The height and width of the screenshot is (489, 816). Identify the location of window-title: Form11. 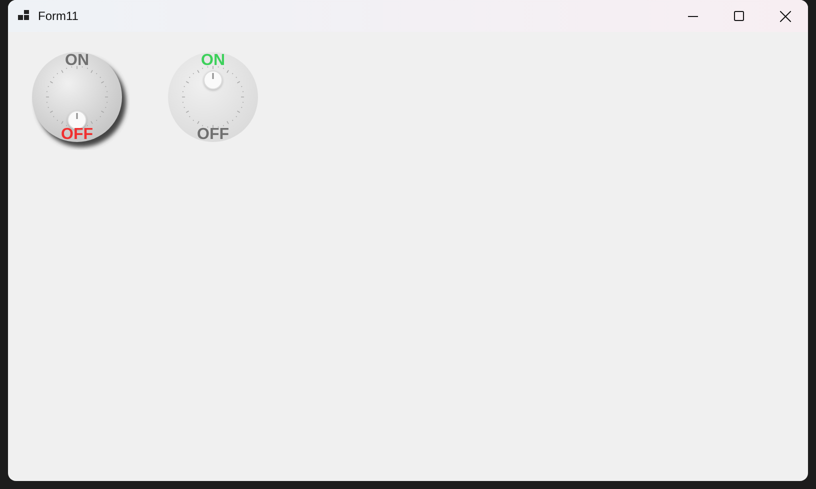
(58, 16).